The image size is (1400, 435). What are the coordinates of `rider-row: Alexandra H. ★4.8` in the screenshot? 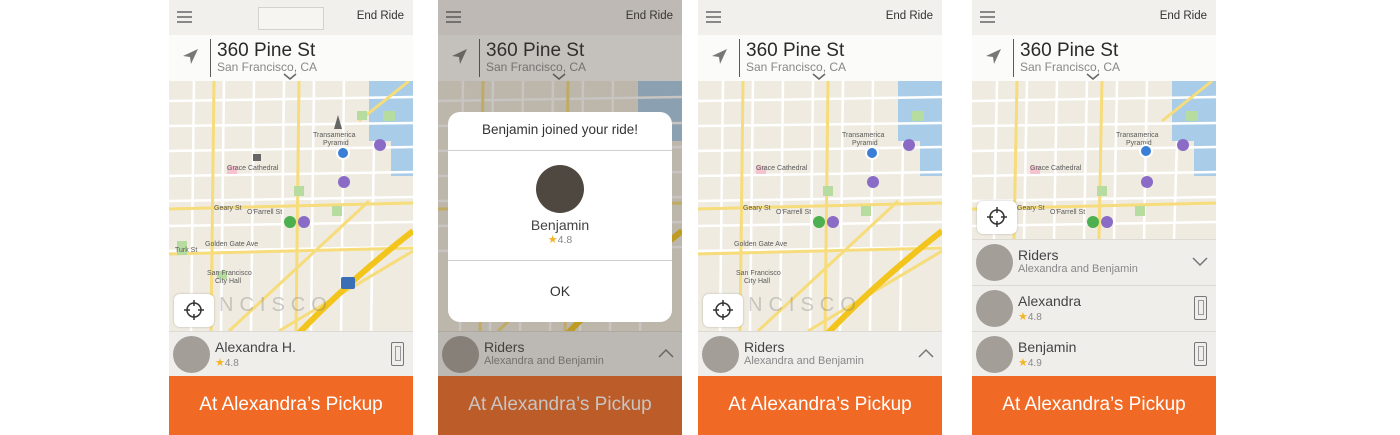 It's located at (291, 354).